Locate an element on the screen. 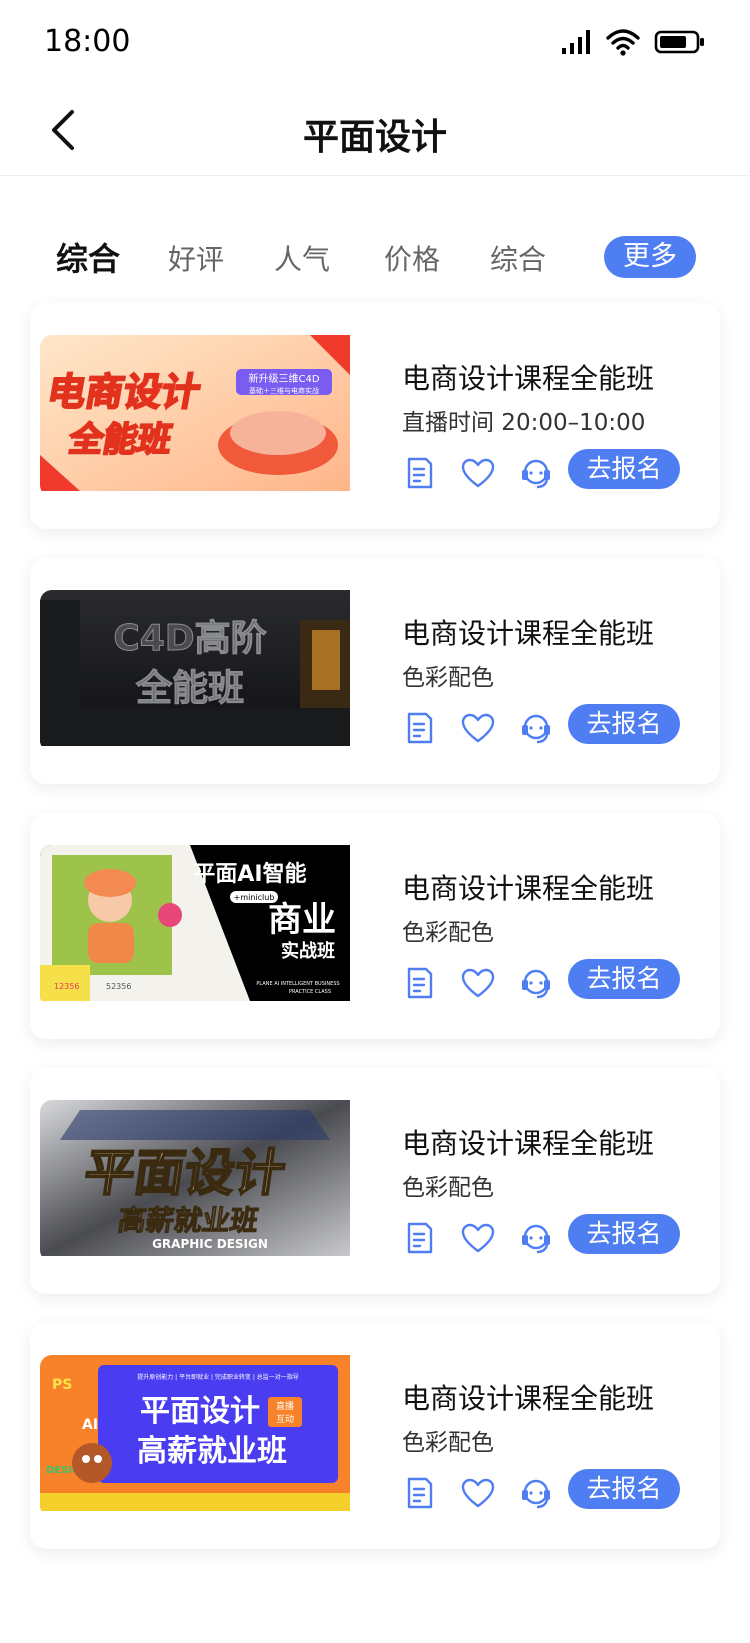 The height and width of the screenshot is (1643, 750). course-poster: 新升级三维C4D 基础＋三维与电商实战 电商设计 全能班 is located at coordinates (202, 416).